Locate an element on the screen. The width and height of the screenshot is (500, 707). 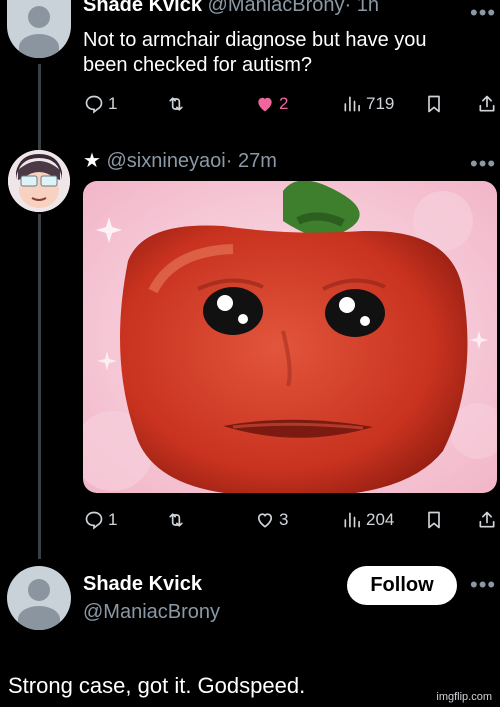
post-header: Shade Kvick @ManiacBrony· 1h is located at coordinates (231, 8).